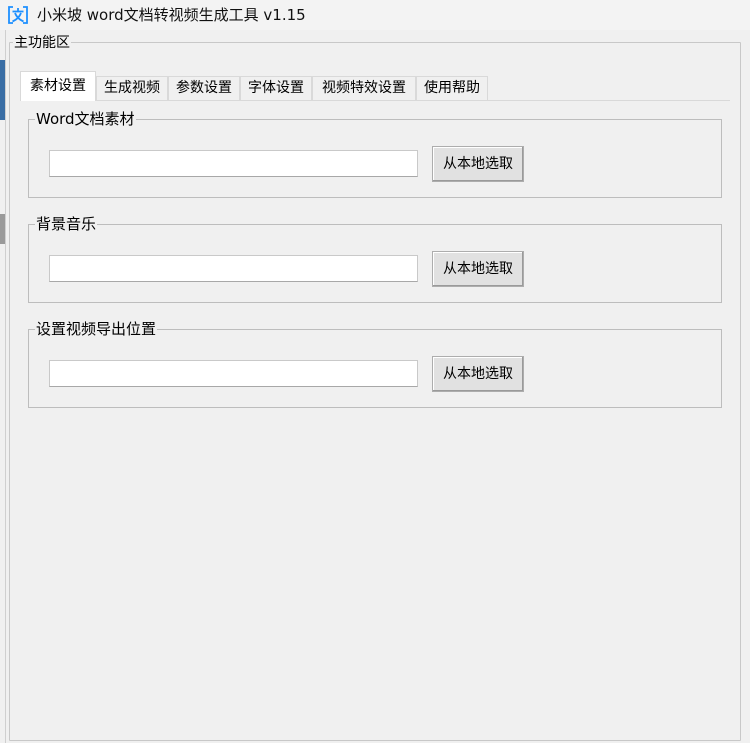 This screenshot has width=750, height=743. I want to click on tab-font-settings: 字体设置, so click(276, 88).